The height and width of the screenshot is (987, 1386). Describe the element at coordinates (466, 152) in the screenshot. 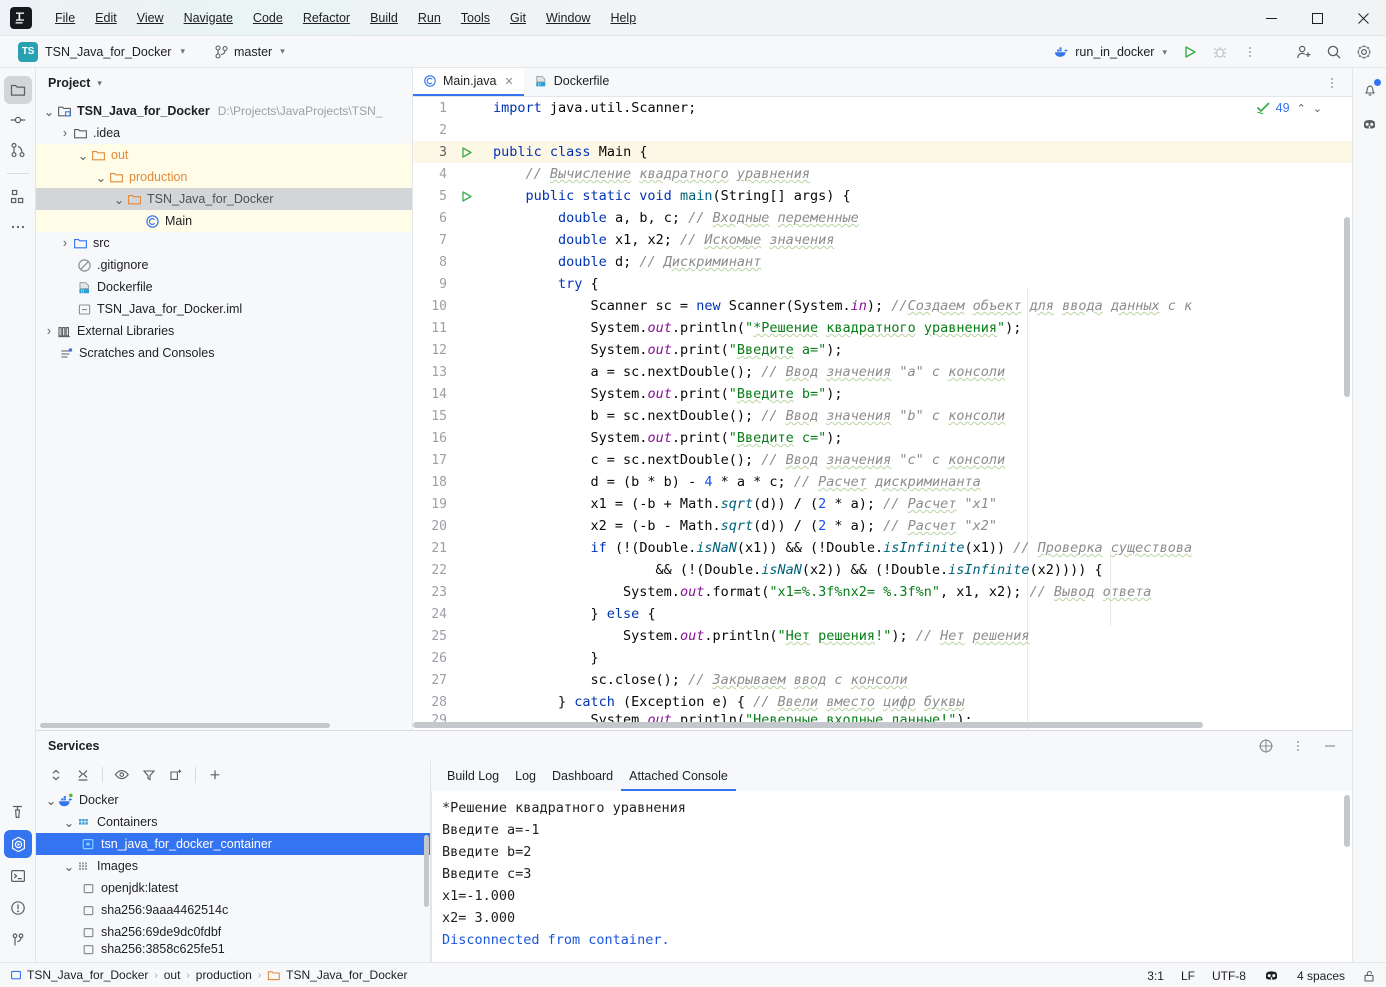

I see `run-class-gutter-icon` at that location.